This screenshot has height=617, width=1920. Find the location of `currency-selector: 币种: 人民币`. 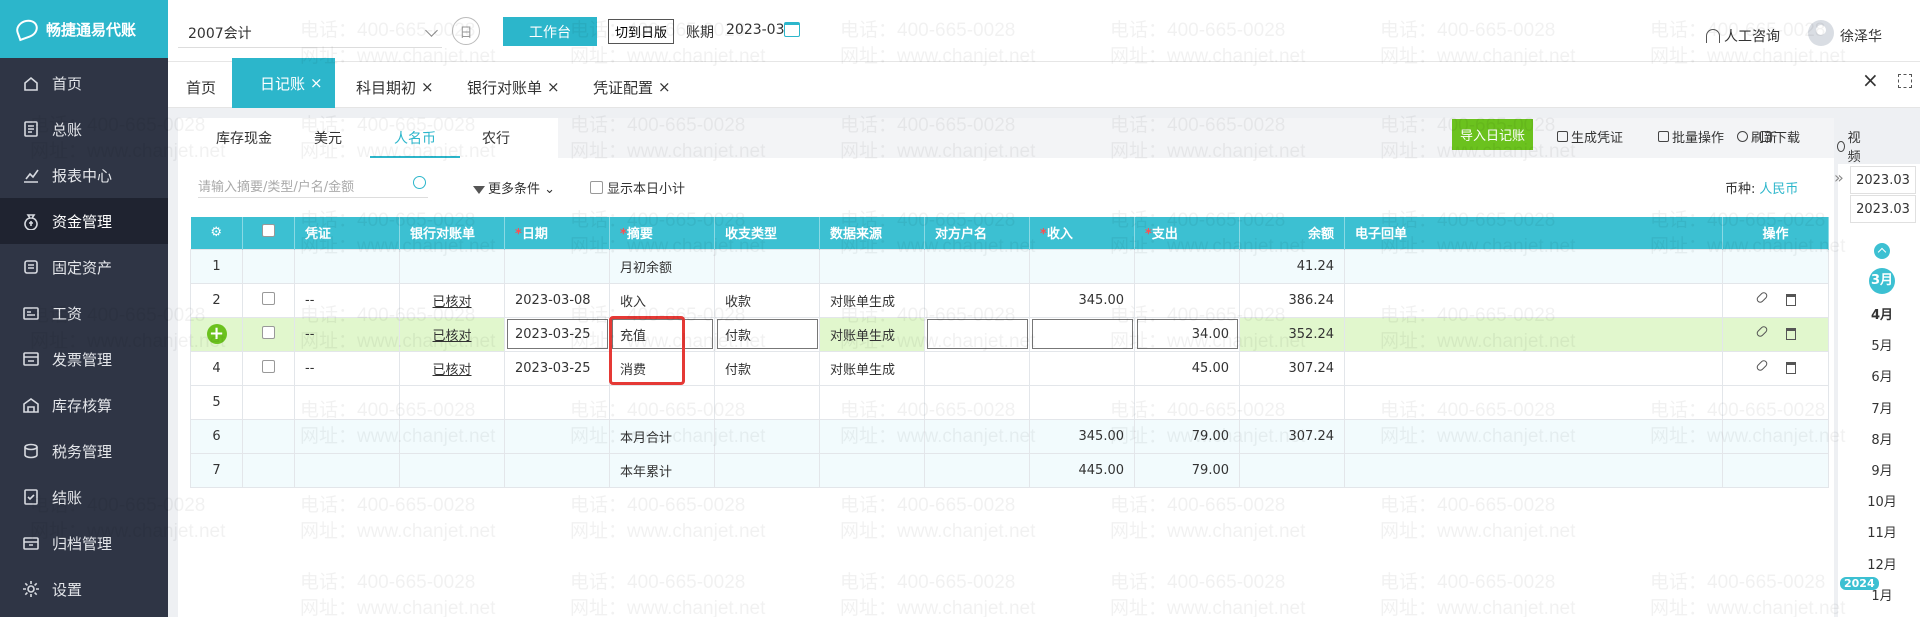

currency-selector: 币种: 人民币 is located at coordinates (1761, 187).